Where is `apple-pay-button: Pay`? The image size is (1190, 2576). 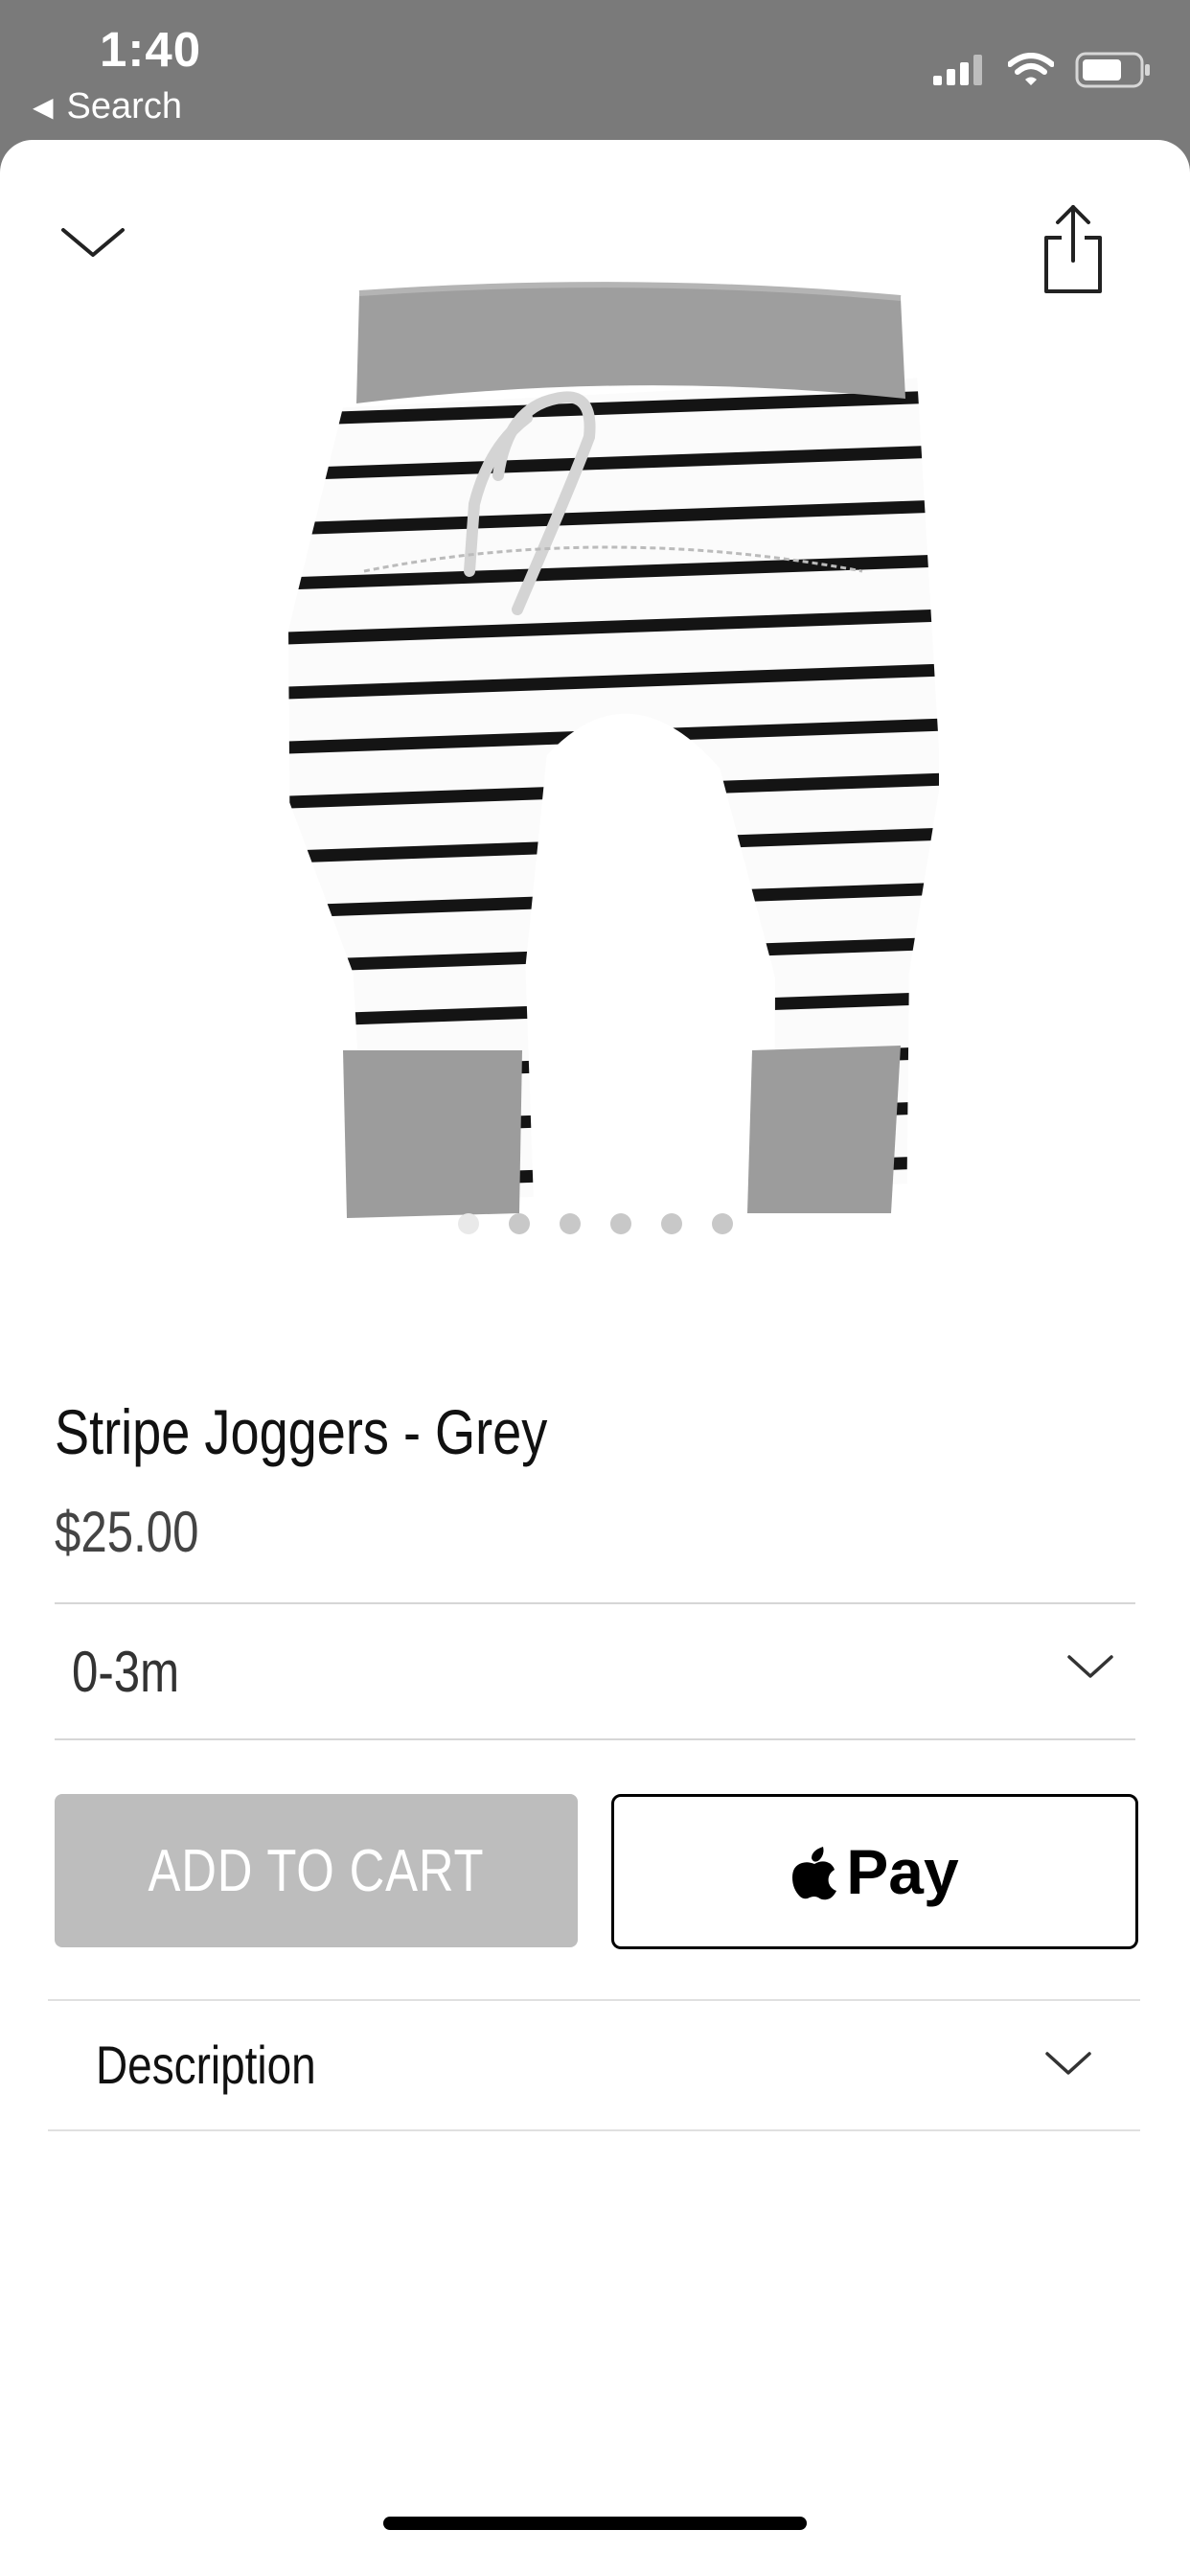
apple-pay-button: Pay is located at coordinates (874, 1871).